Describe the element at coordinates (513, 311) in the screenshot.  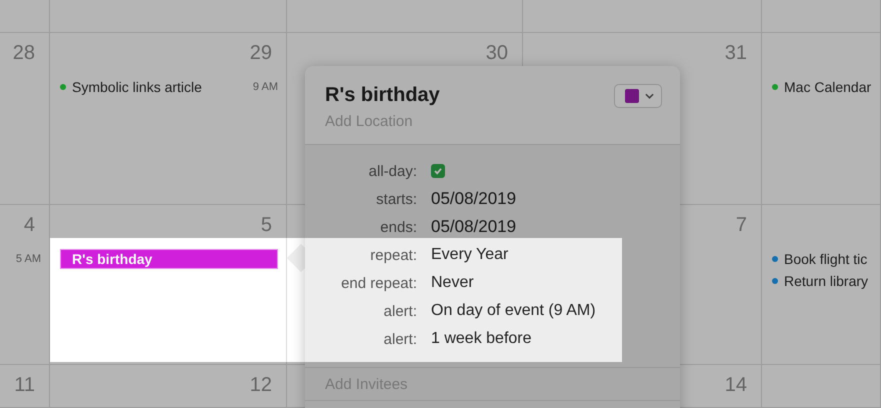
I see `field-value: On day of event (9 AM)` at that location.